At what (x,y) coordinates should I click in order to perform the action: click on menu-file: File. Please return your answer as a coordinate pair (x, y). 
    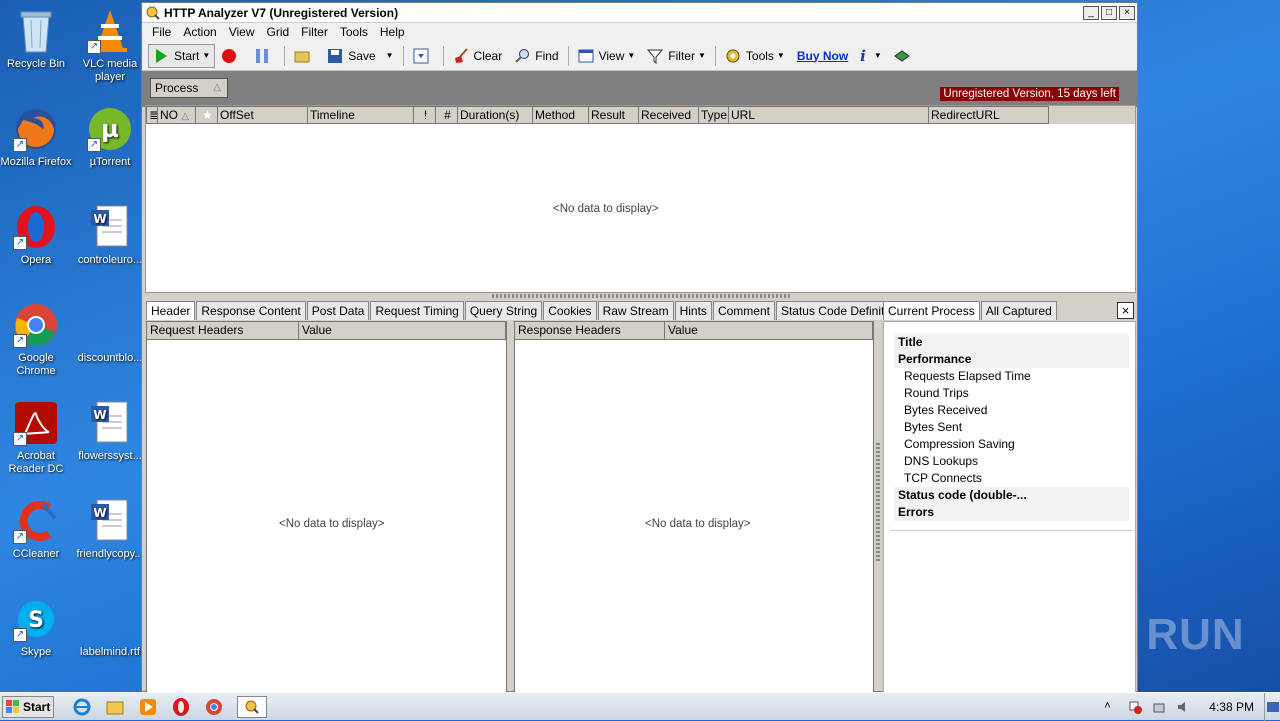
    Looking at the image, I should click on (161, 32).